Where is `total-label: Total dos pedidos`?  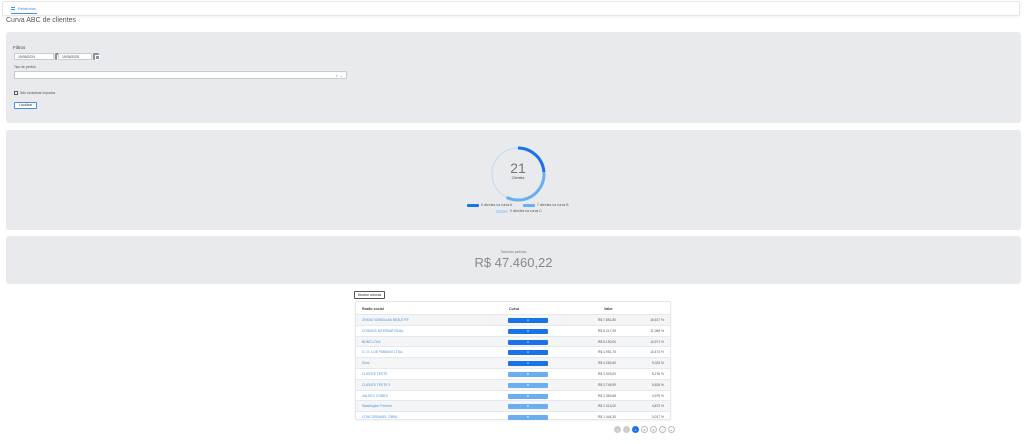
total-label: Total dos pedidos is located at coordinates (513, 252).